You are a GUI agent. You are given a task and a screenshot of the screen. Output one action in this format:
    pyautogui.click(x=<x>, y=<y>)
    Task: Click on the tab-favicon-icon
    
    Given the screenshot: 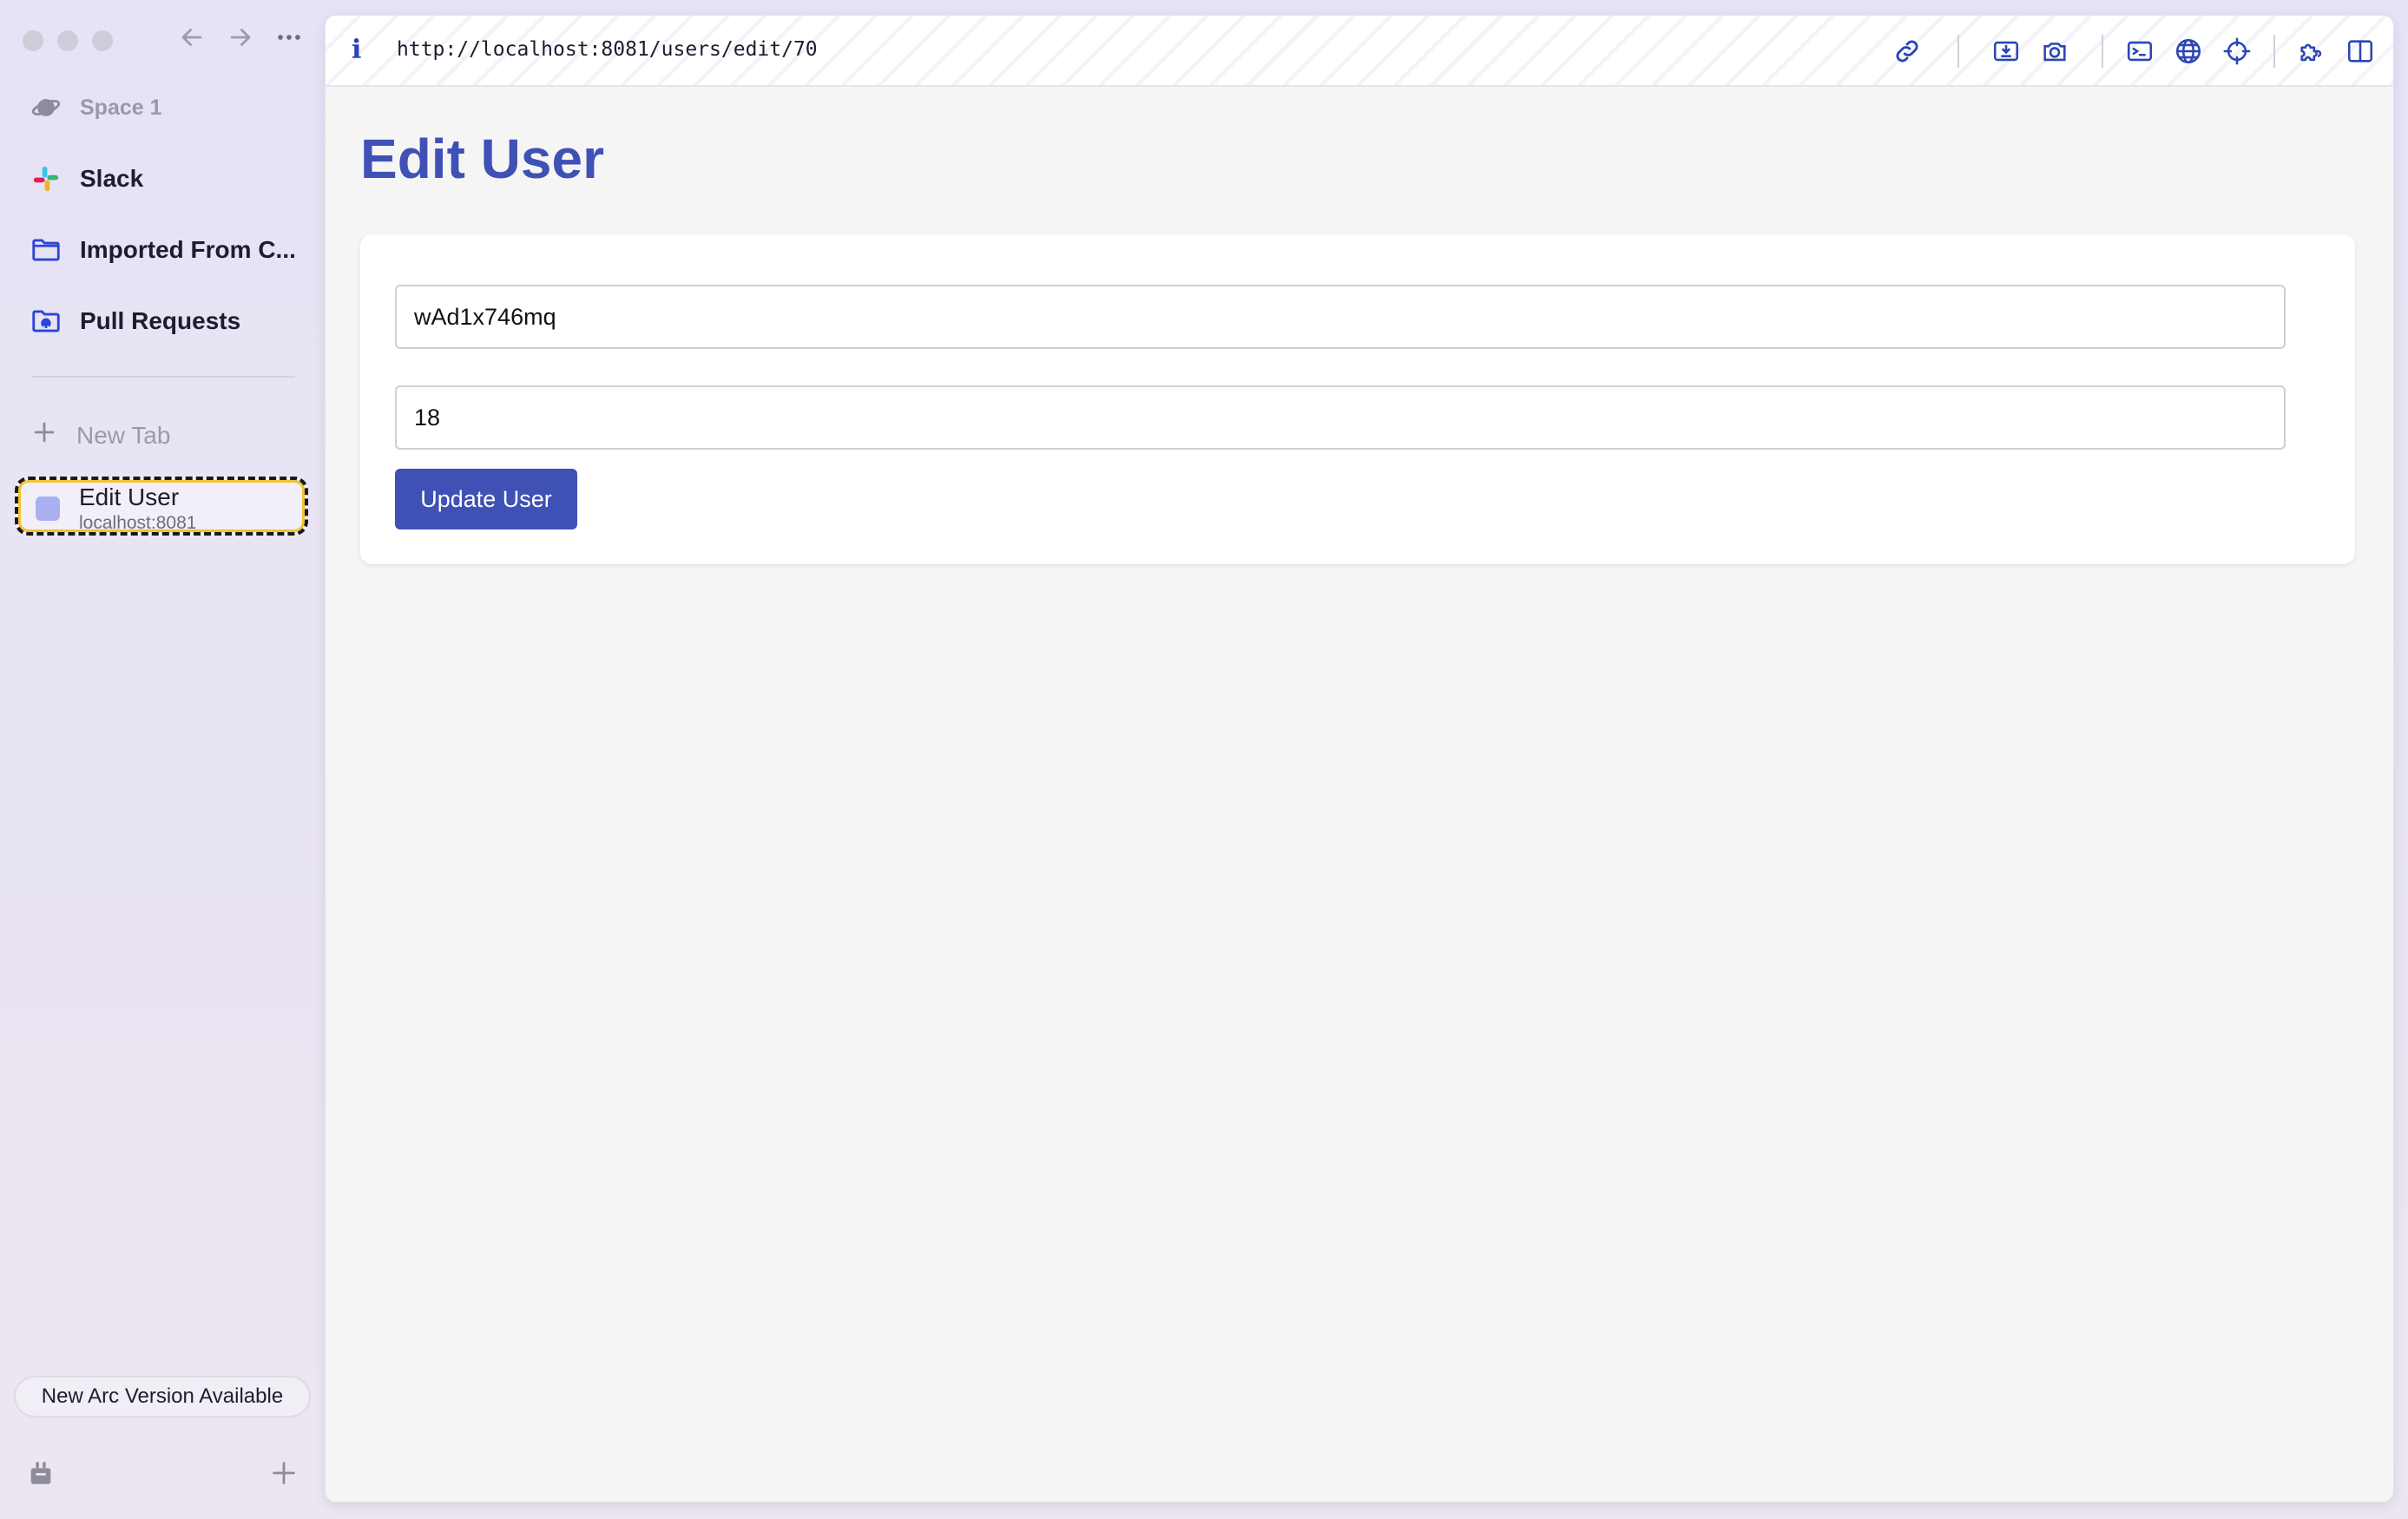 What is the action you would take?
    pyautogui.click(x=48, y=508)
    